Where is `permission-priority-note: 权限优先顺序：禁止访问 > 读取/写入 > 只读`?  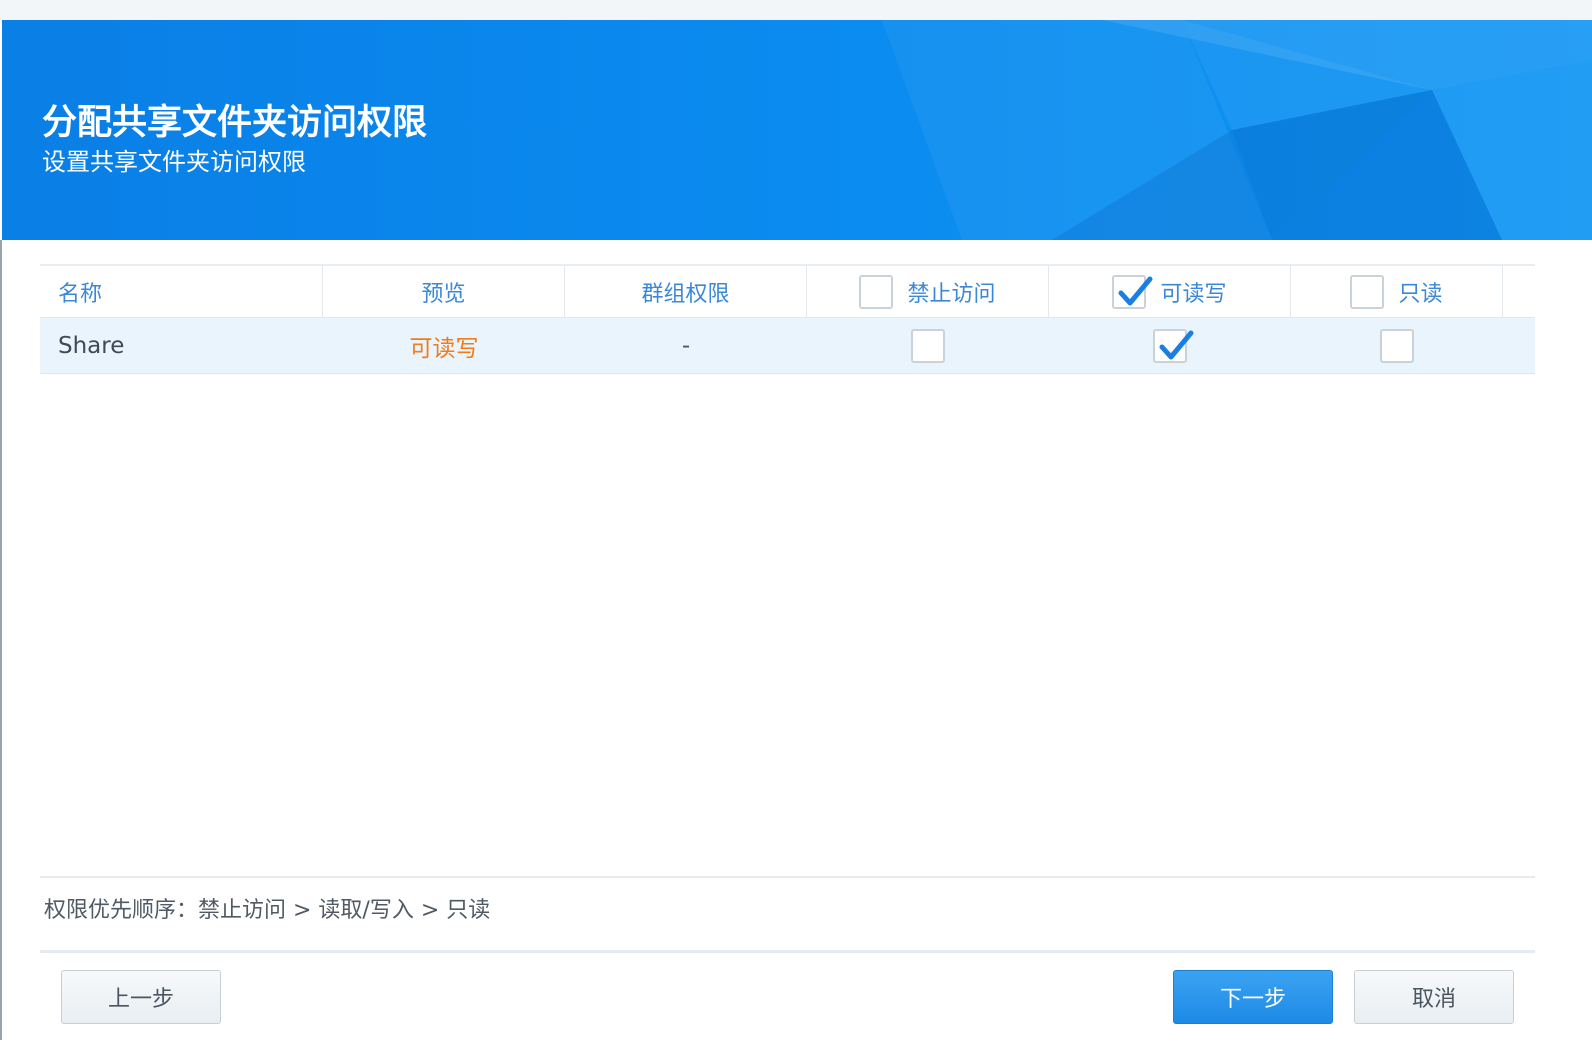 permission-priority-note: 权限优先顺序：禁止访问 > 读取/写入 > 只读 is located at coordinates (267, 910).